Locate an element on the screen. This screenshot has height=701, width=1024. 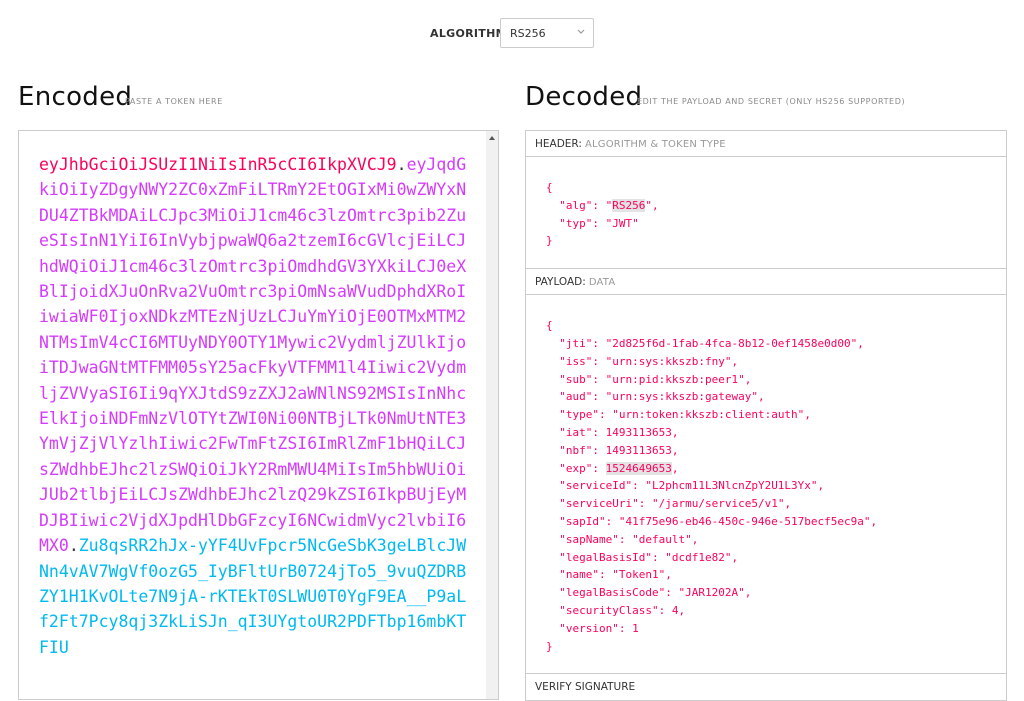
json-line: "serviceId": "L2phcm11L3NlcnZpY2U1L3Yx", is located at coordinates (692, 486).